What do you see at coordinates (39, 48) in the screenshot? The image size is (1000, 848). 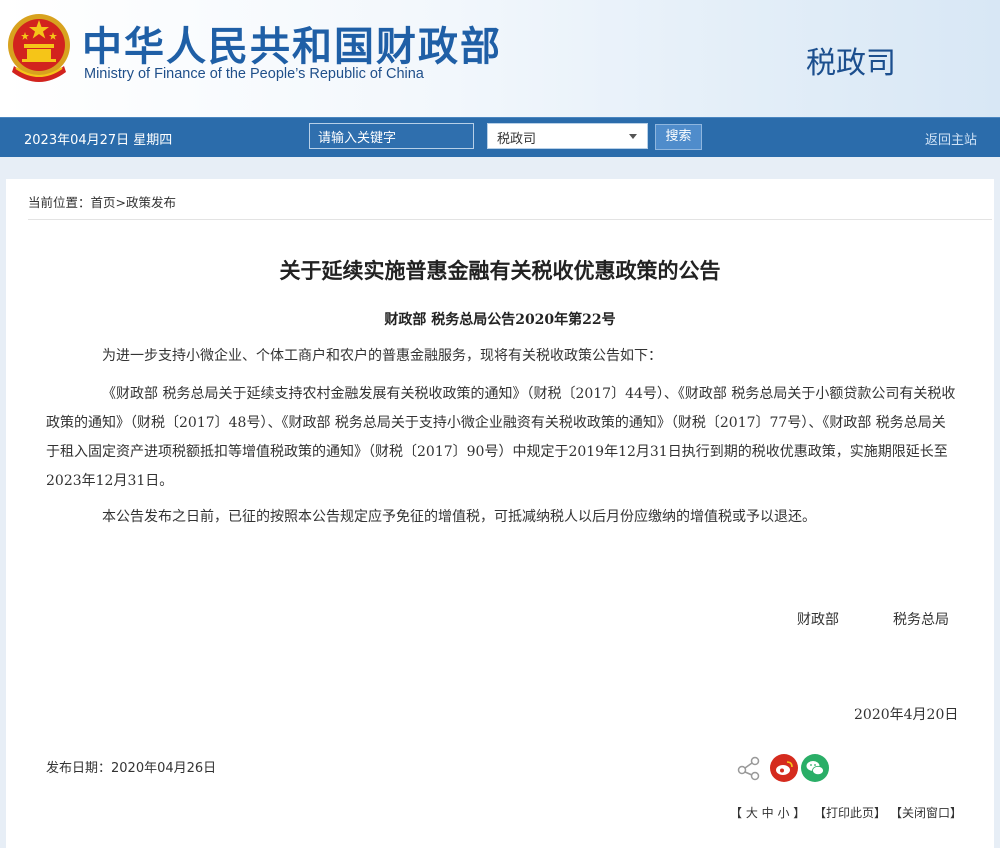 I see `national-emblem-icon` at bounding box center [39, 48].